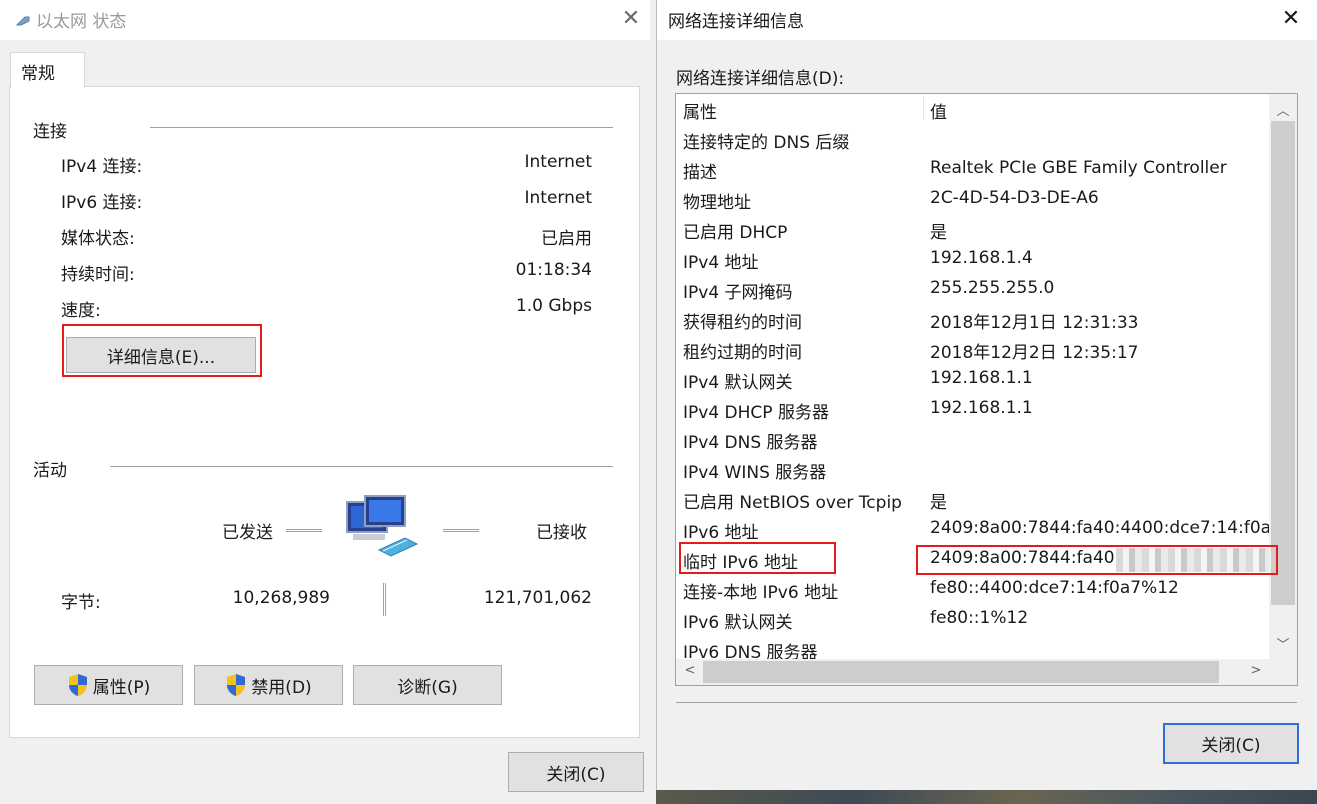 The width and height of the screenshot is (1317, 804). Describe the element at coordinates (987, 20) in the screenshot. I see `title-bar: 网络连接详细信息 ✕` at that location.